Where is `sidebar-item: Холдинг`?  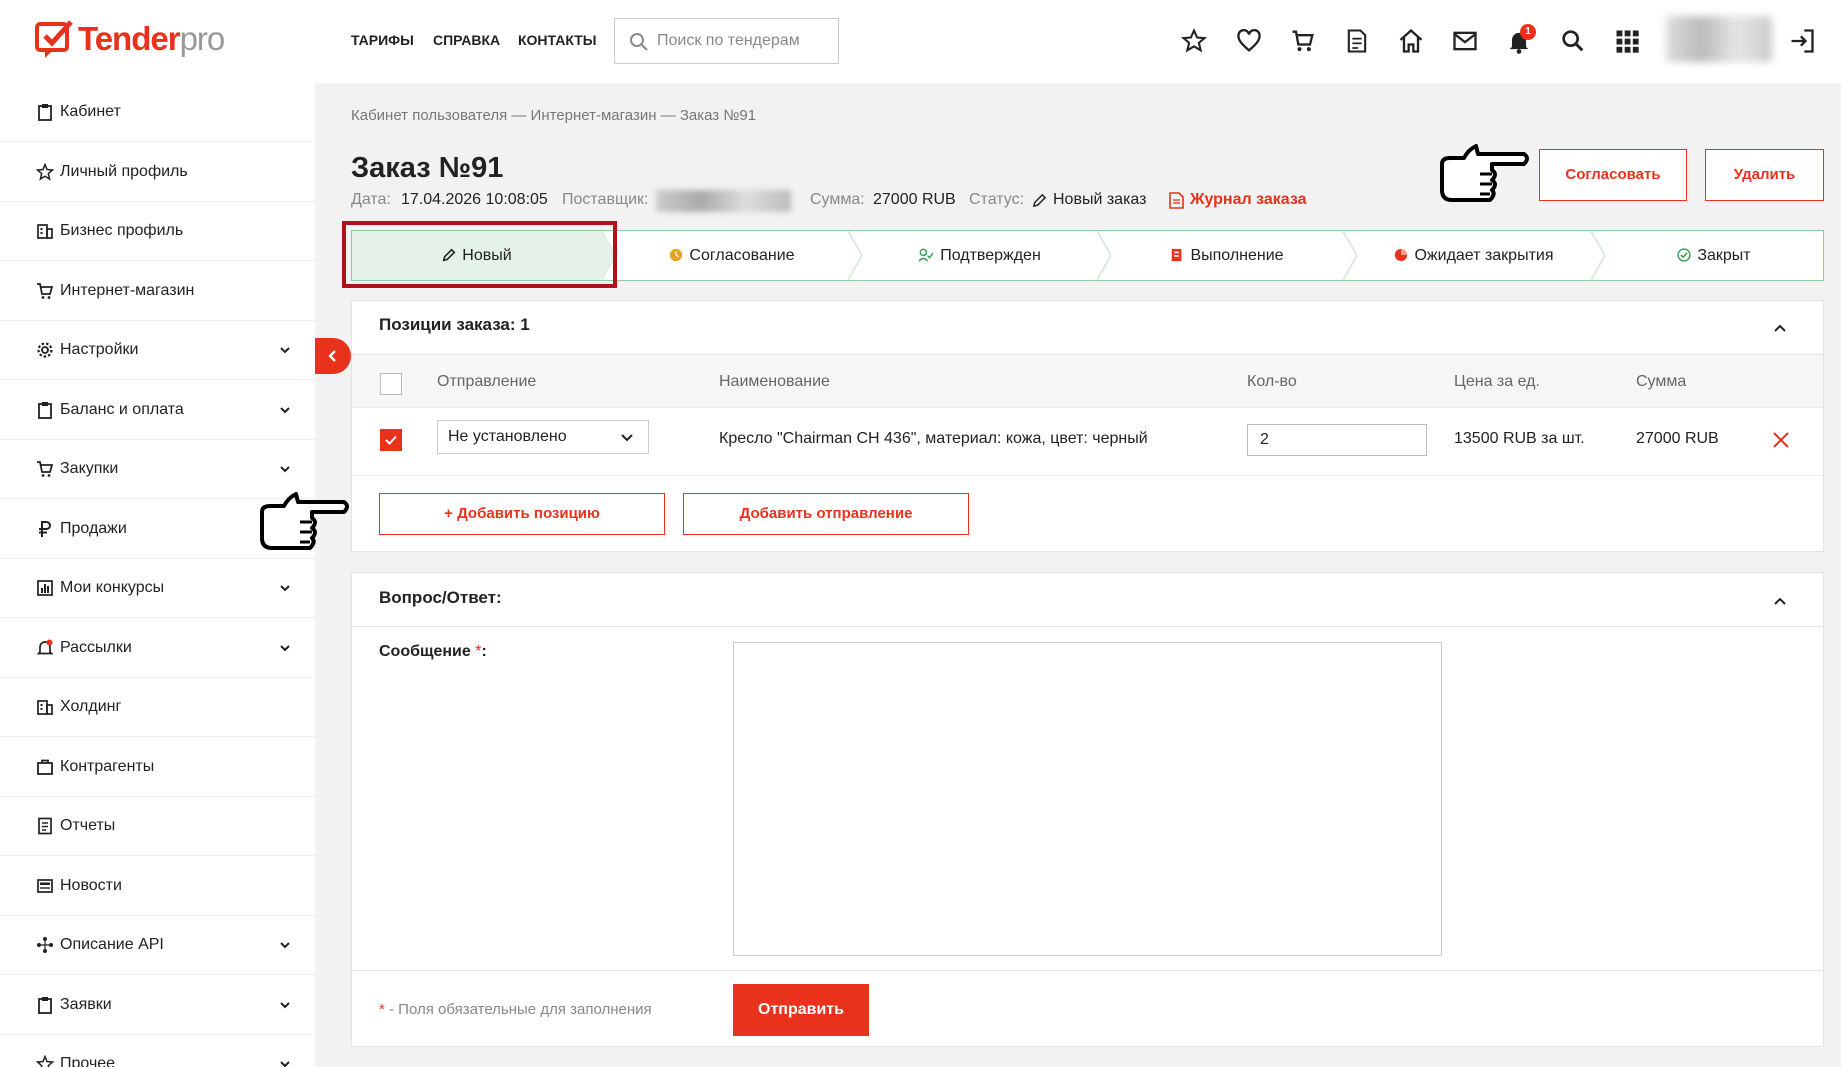 sidebar-item: Холдинг is located at coordinates (157, 707).